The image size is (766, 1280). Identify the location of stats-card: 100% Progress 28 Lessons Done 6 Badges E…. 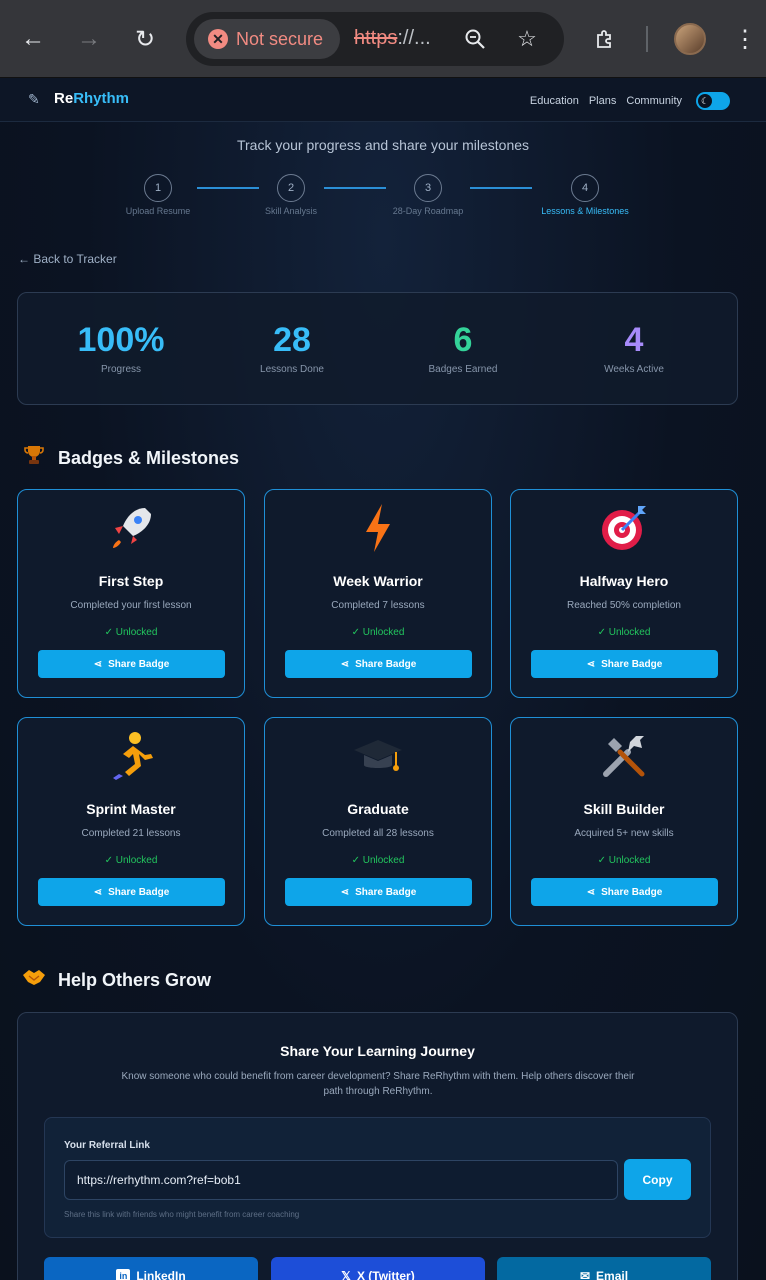
(377, 348).